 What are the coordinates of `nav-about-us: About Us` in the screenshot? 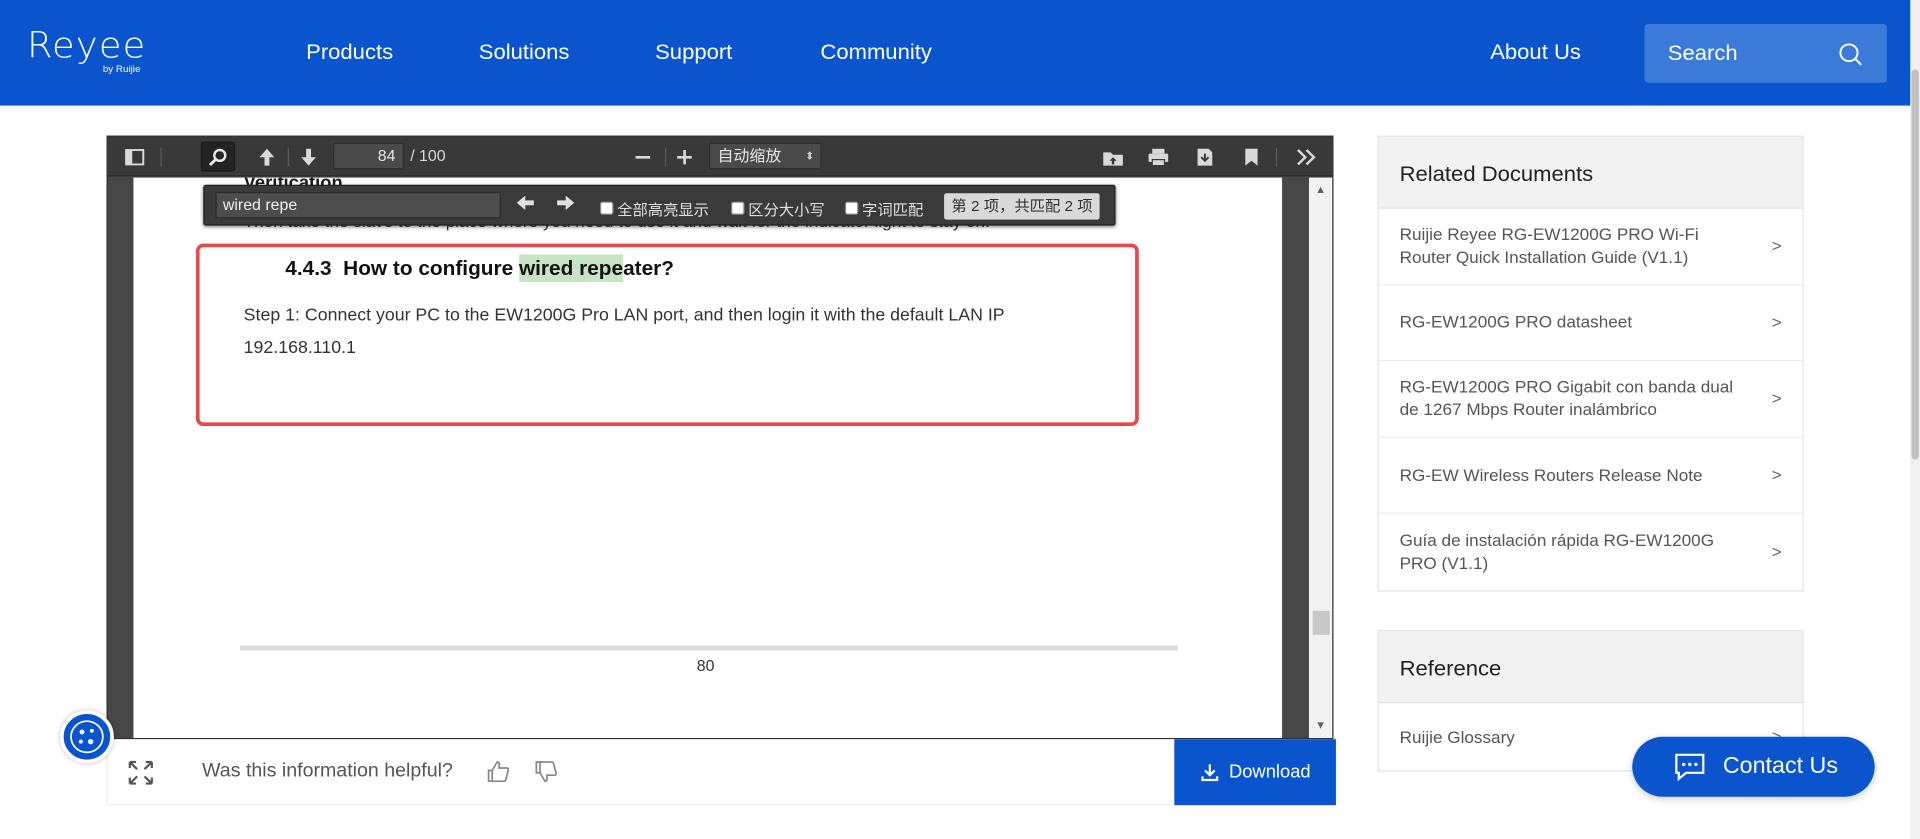 It's located at (1535, 52).